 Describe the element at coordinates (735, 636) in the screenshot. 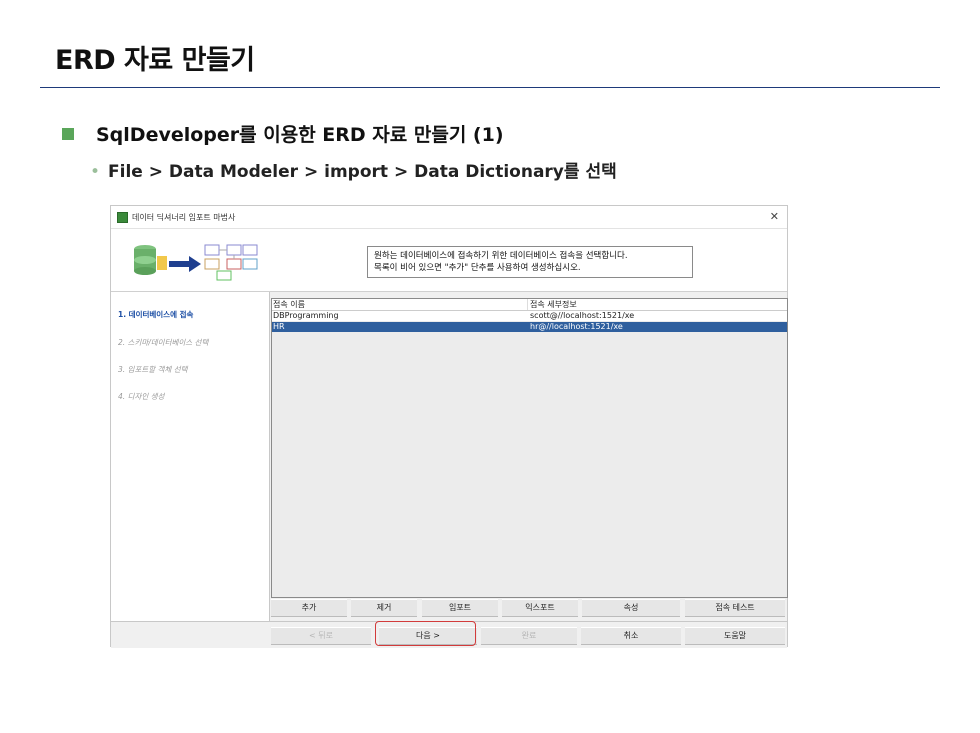

I see `help-button: 도움말` at that location.